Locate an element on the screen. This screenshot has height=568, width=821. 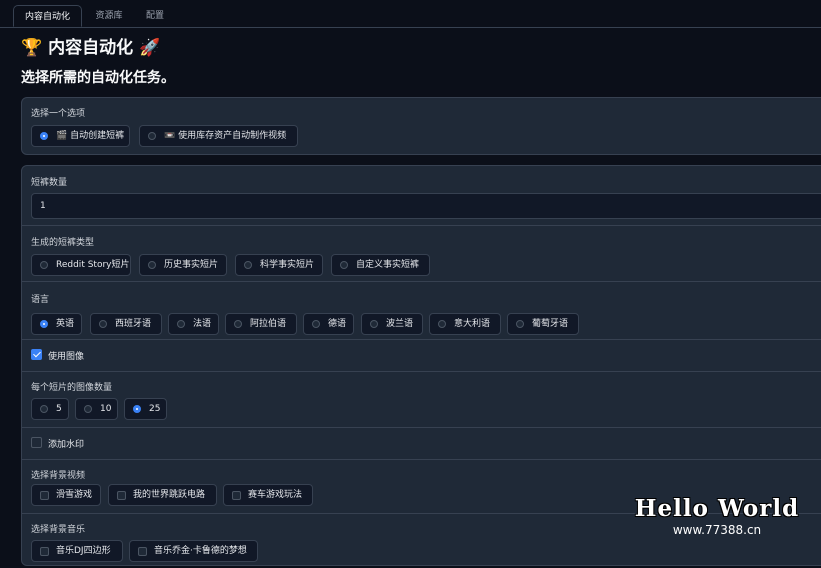
language-option-spanish: 西班牙语 is located at coordinates (126, 324).